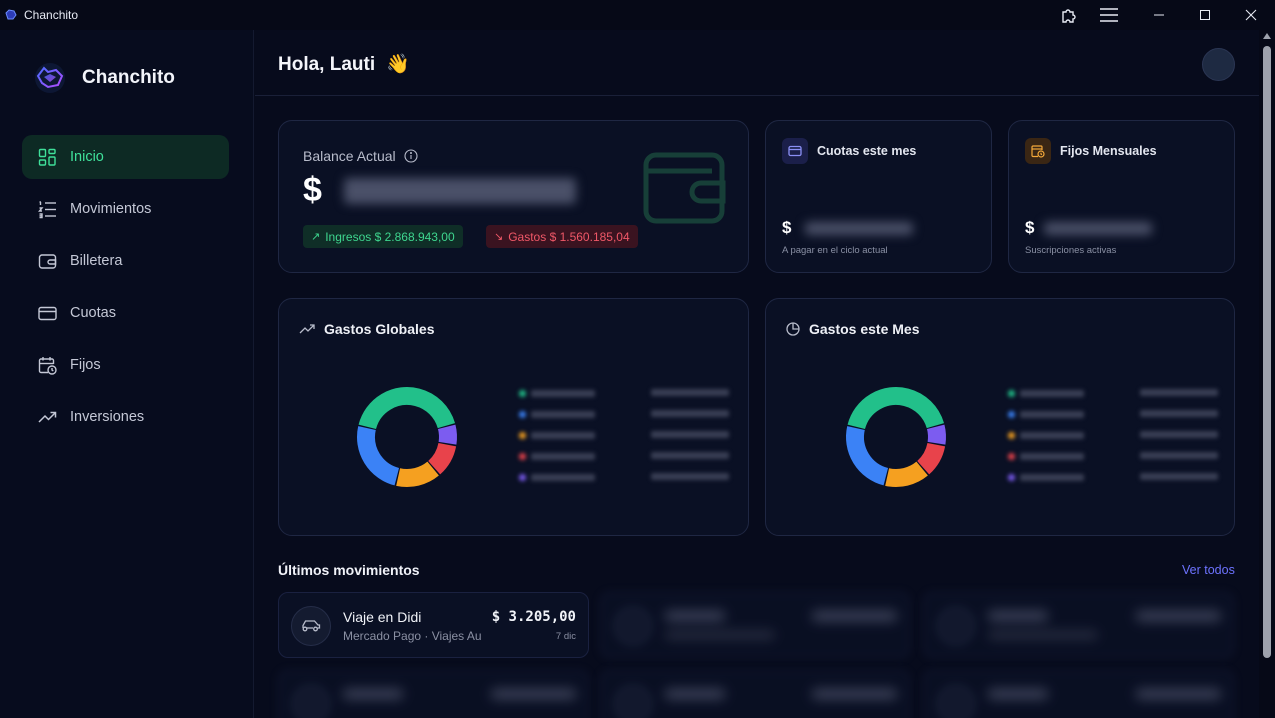 This screenshot has height=718, width=1275. What do you see at coordinates (316, 237) in the screenshot?
I see `arrow-up-right-icon: ↗` at bounding box center [316, 237].